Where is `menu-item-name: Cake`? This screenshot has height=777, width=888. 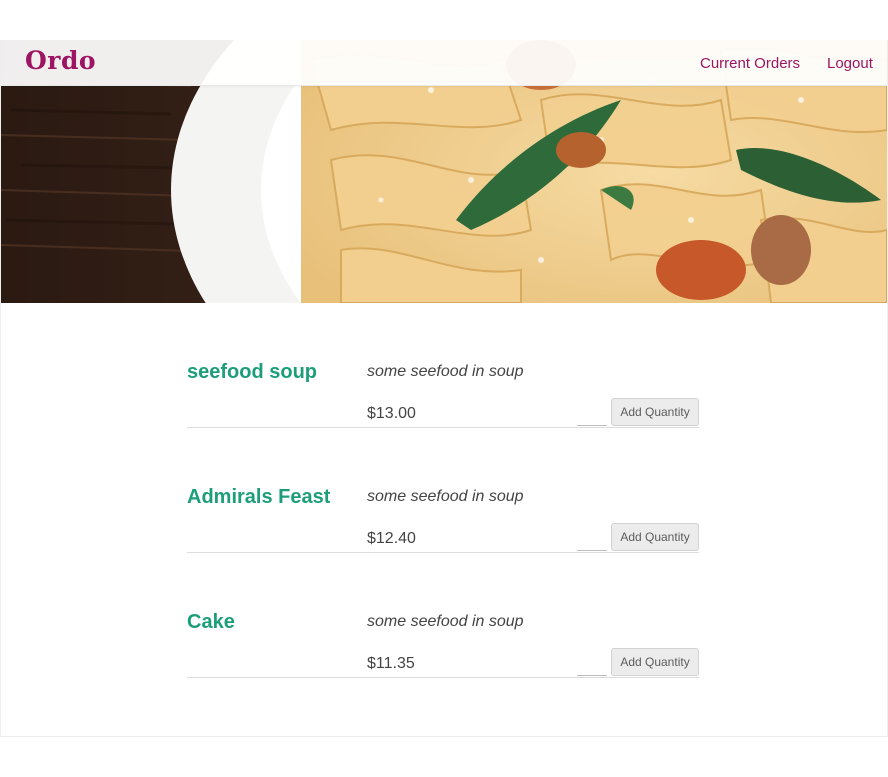 menu-item-name: Cake is located at coordinates (211, 622).